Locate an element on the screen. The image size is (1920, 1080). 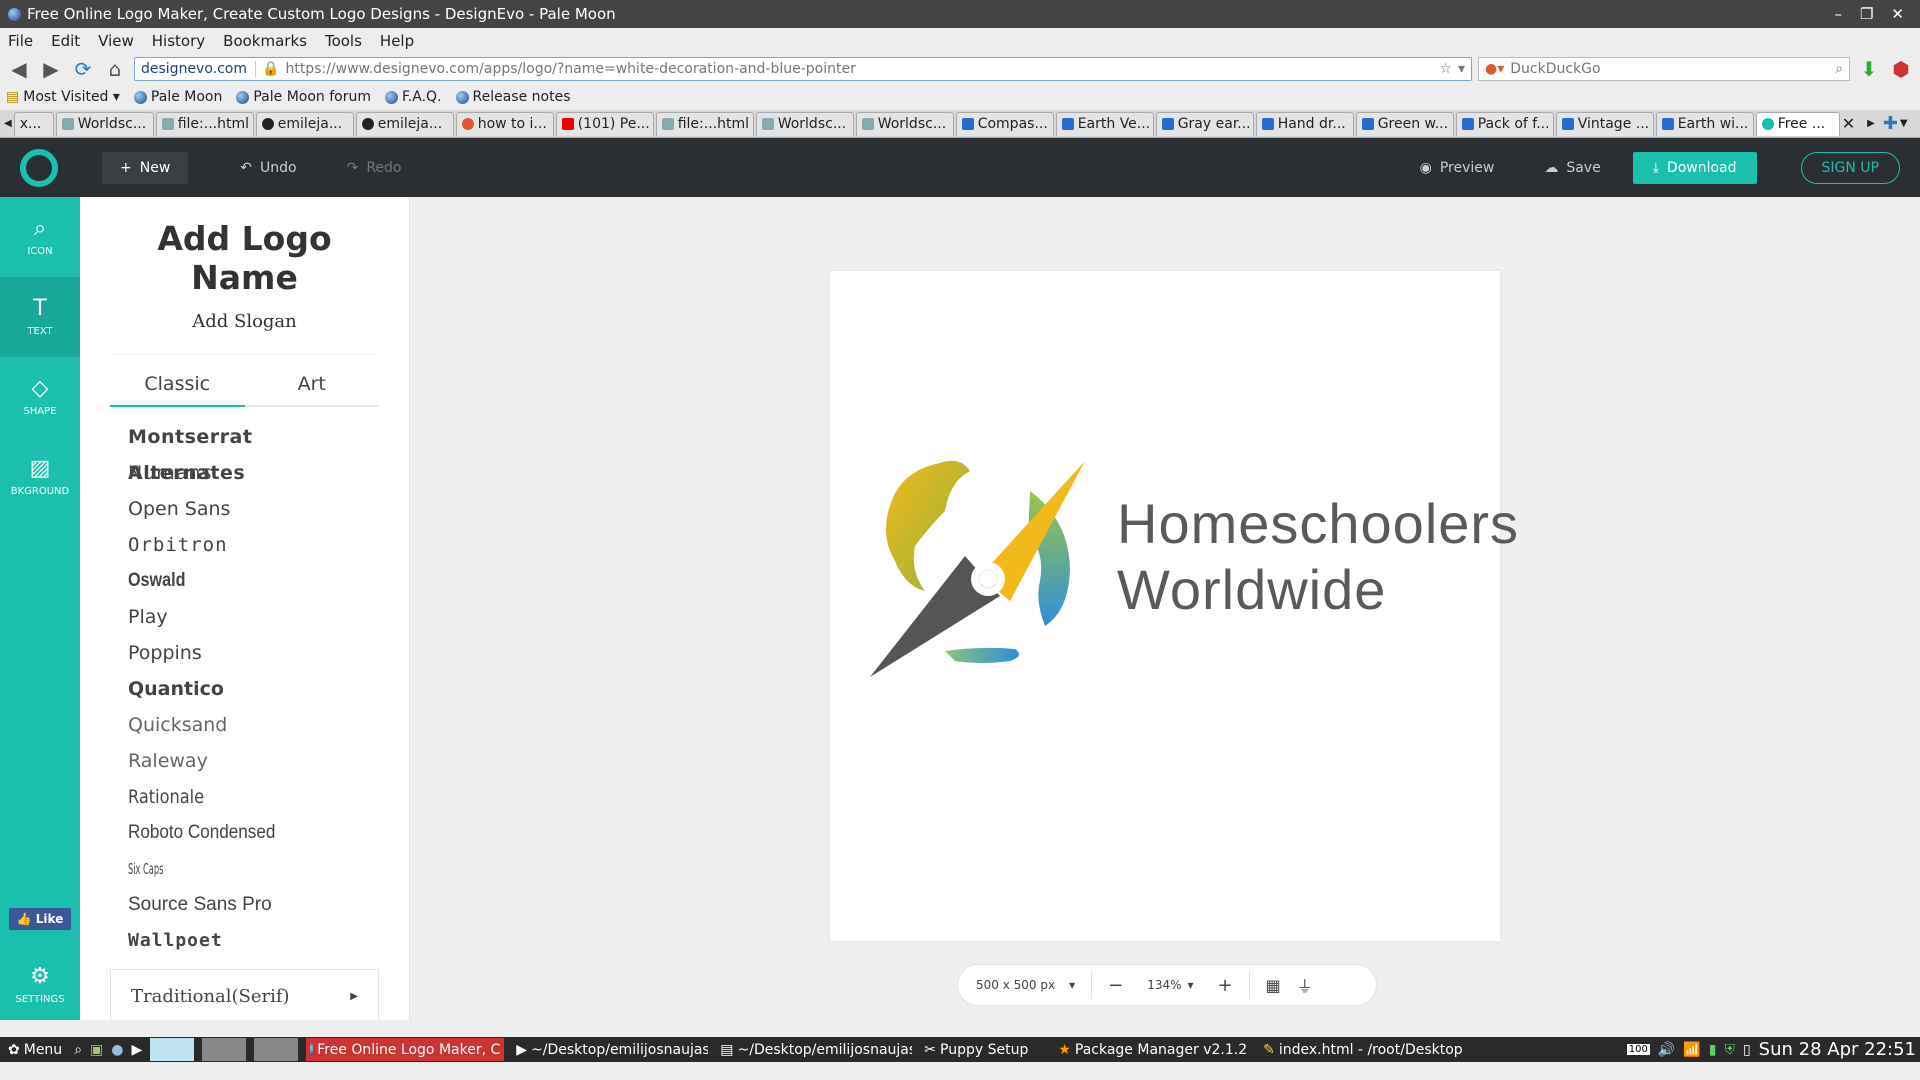
compass-globe-logo-icon is located at coordinates (985, 571).